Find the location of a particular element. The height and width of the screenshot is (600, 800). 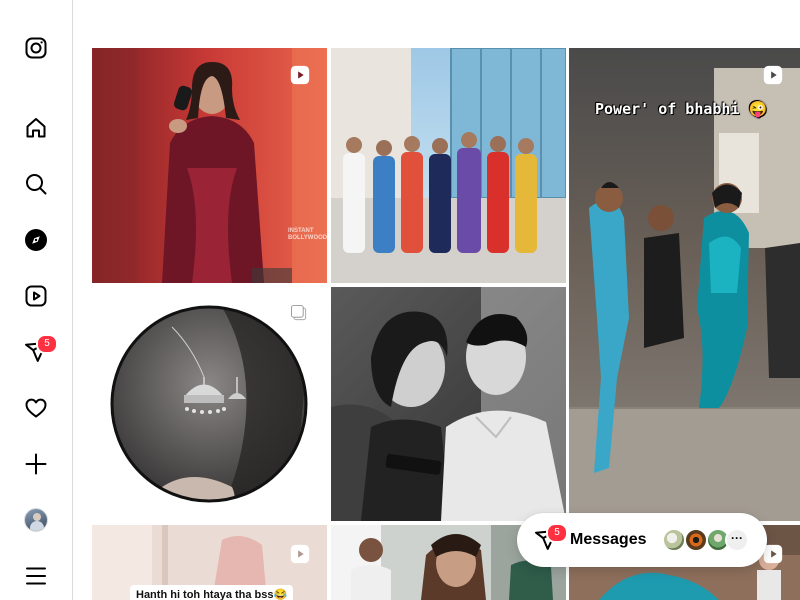

explore-icon is located at coordinates (36, 240).